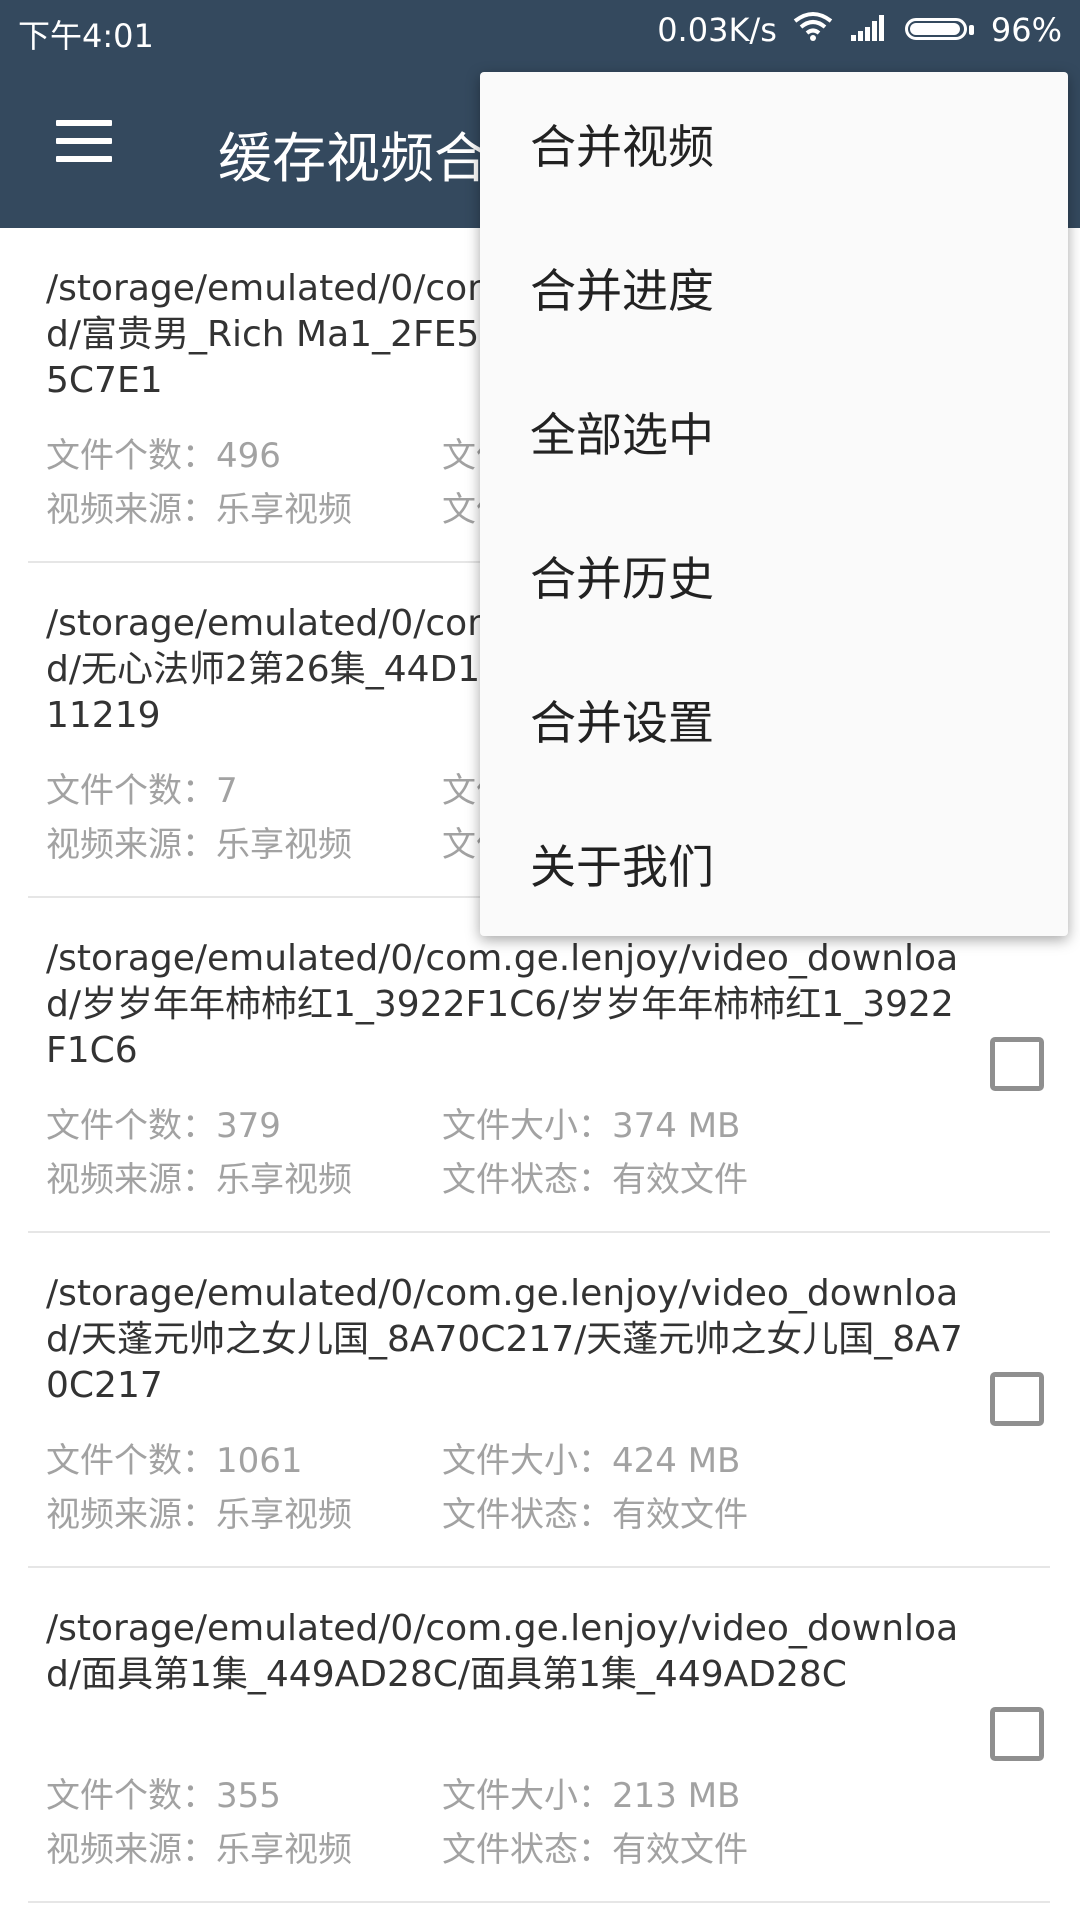  Describe the element at coordinates (813, 30) in the screenshot. I see `wifi-icon` at that location.